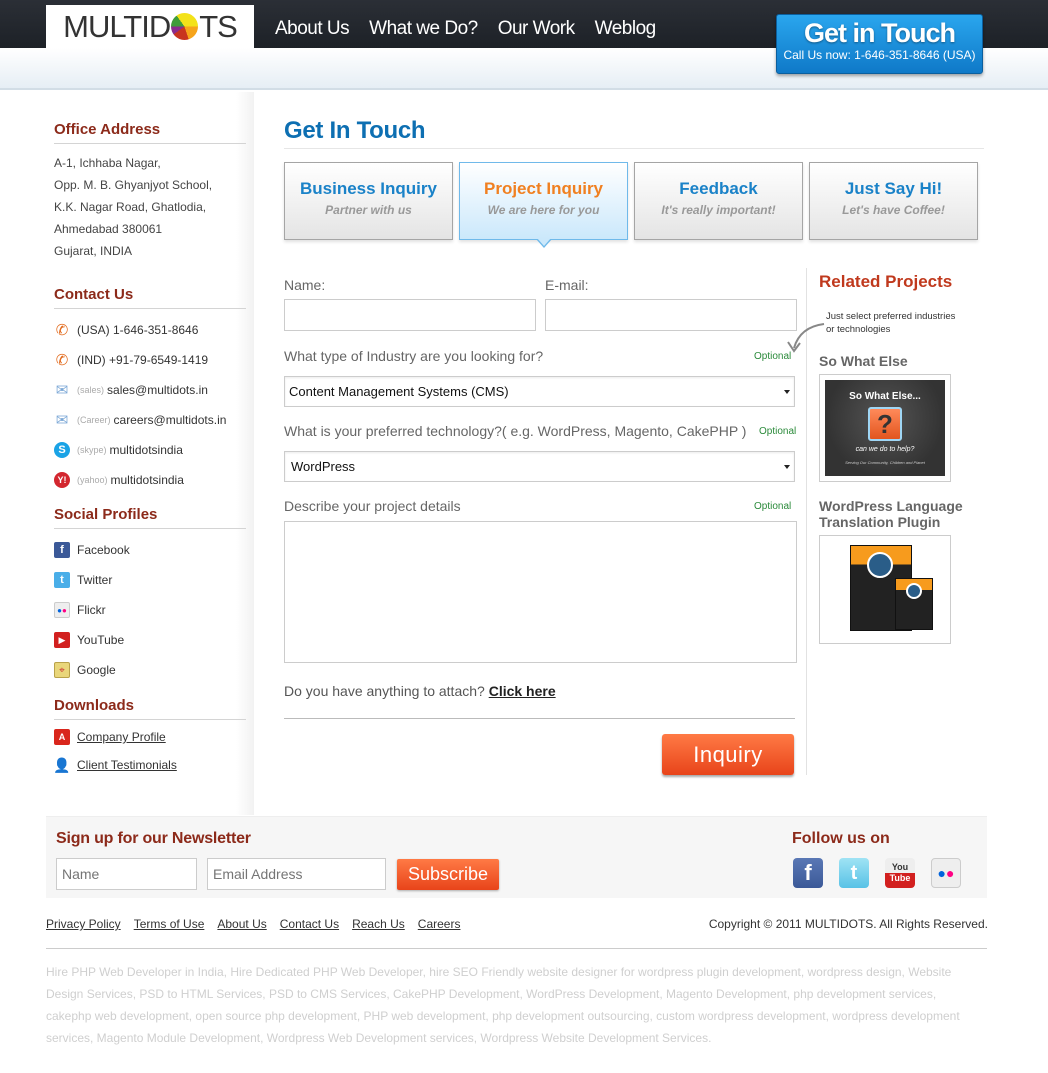  I want to click on address-line: K.K. Nagar Road, Ghatlodia,, so click(130, 207).